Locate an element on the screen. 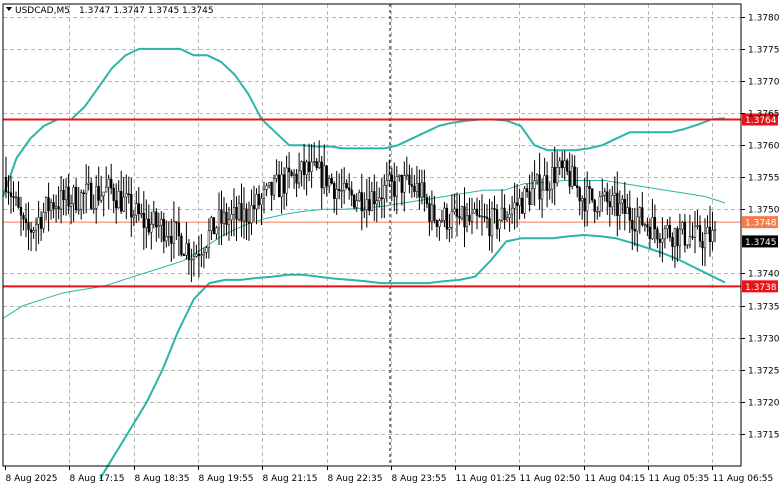 The width and height of the screenshot is (781, 489). y-tick-label: 1.3780 is located at coordinates (764, 19).